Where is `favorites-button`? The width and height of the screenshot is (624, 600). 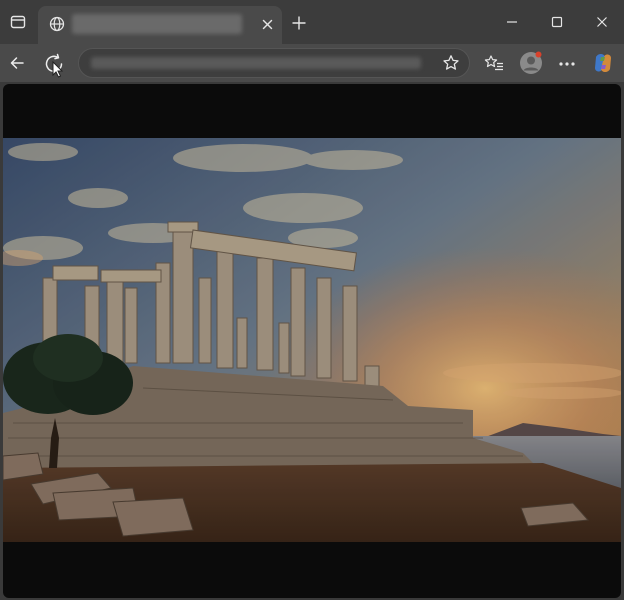
favorites-button is located at coordinates (494, 63).